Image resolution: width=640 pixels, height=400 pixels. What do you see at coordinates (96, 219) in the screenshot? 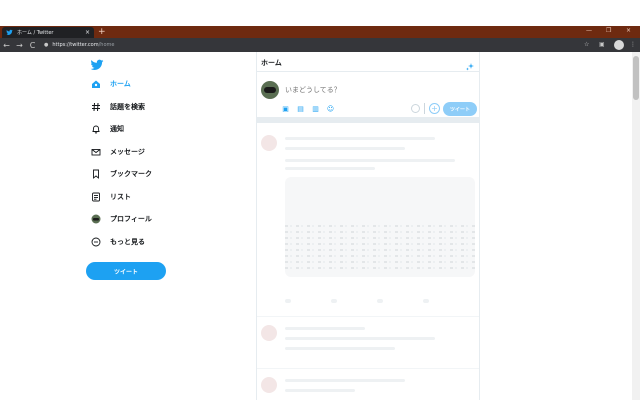
I see `avatar-icon` at bounding box center [96, 219].